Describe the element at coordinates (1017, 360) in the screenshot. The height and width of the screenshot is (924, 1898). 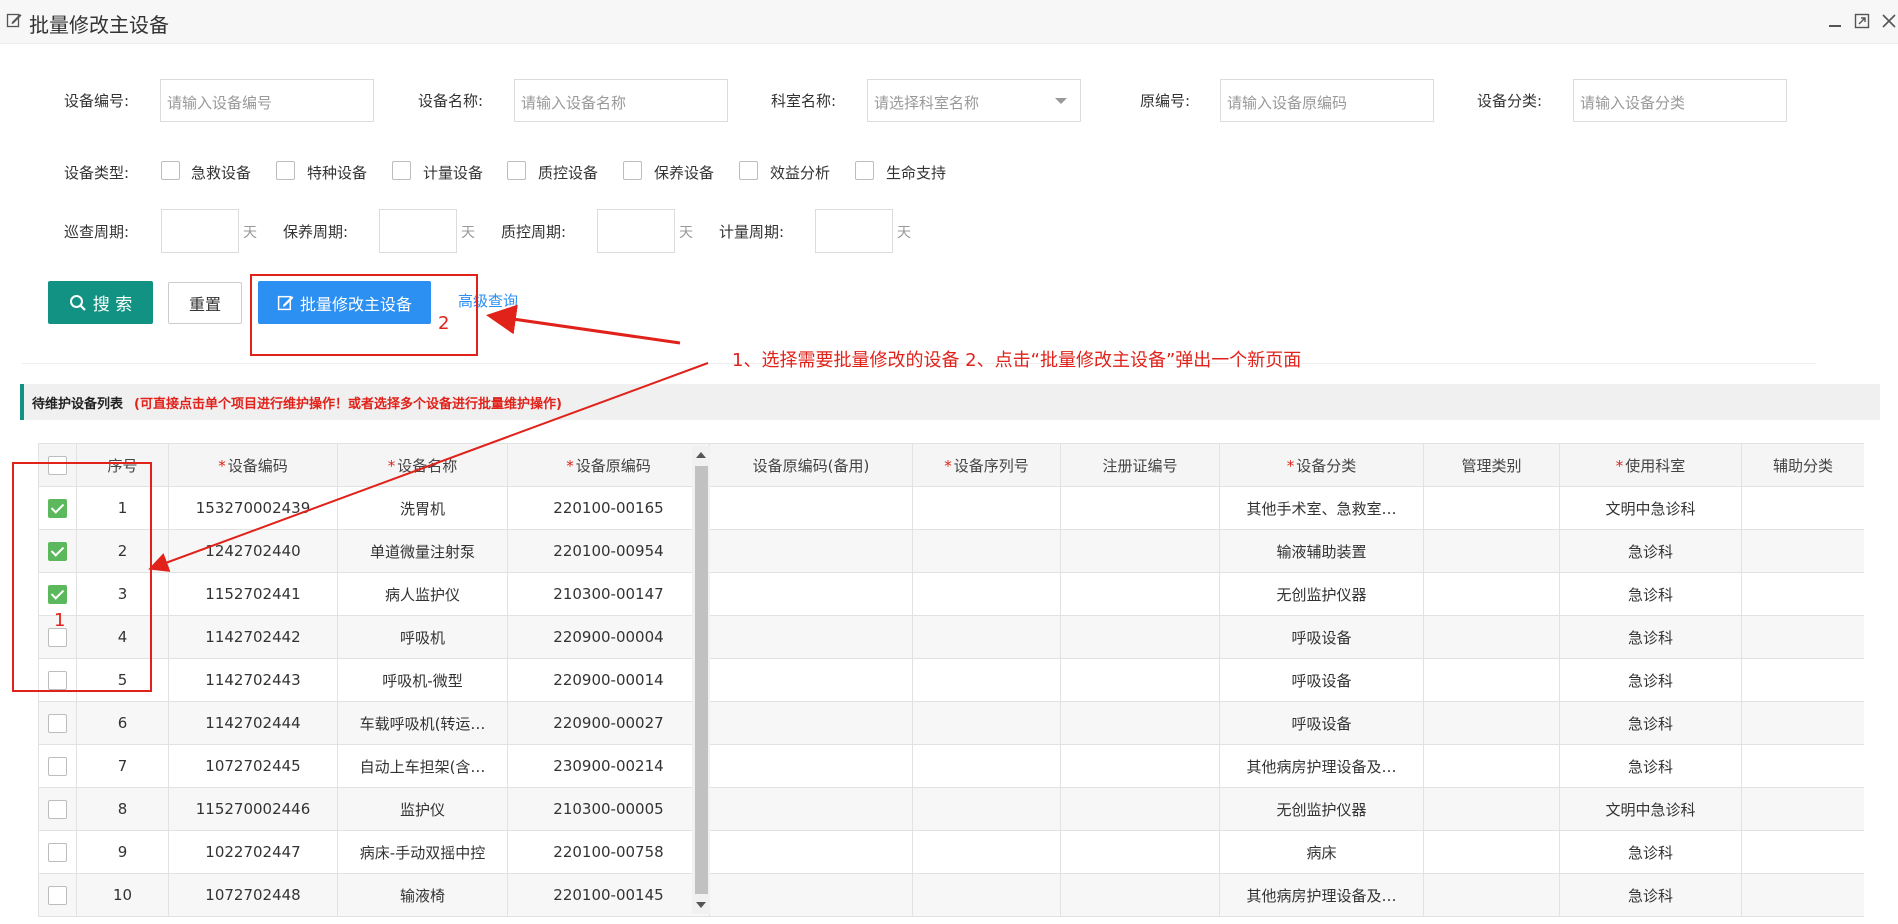
I see `annotation-text: 1、选择需要批量修改的设备 2、点击“批量修改主设备”弹出一个新页面` at that location.